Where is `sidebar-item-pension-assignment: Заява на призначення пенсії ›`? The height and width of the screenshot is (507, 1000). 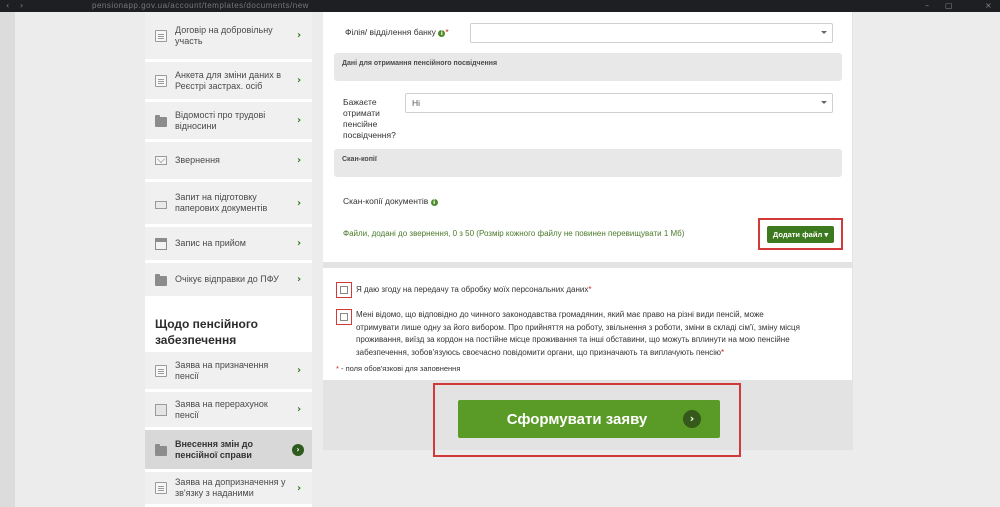 sidebar-item-pension-assignment: Заява на призначення пенсії › is located at coordinates (228, 372).